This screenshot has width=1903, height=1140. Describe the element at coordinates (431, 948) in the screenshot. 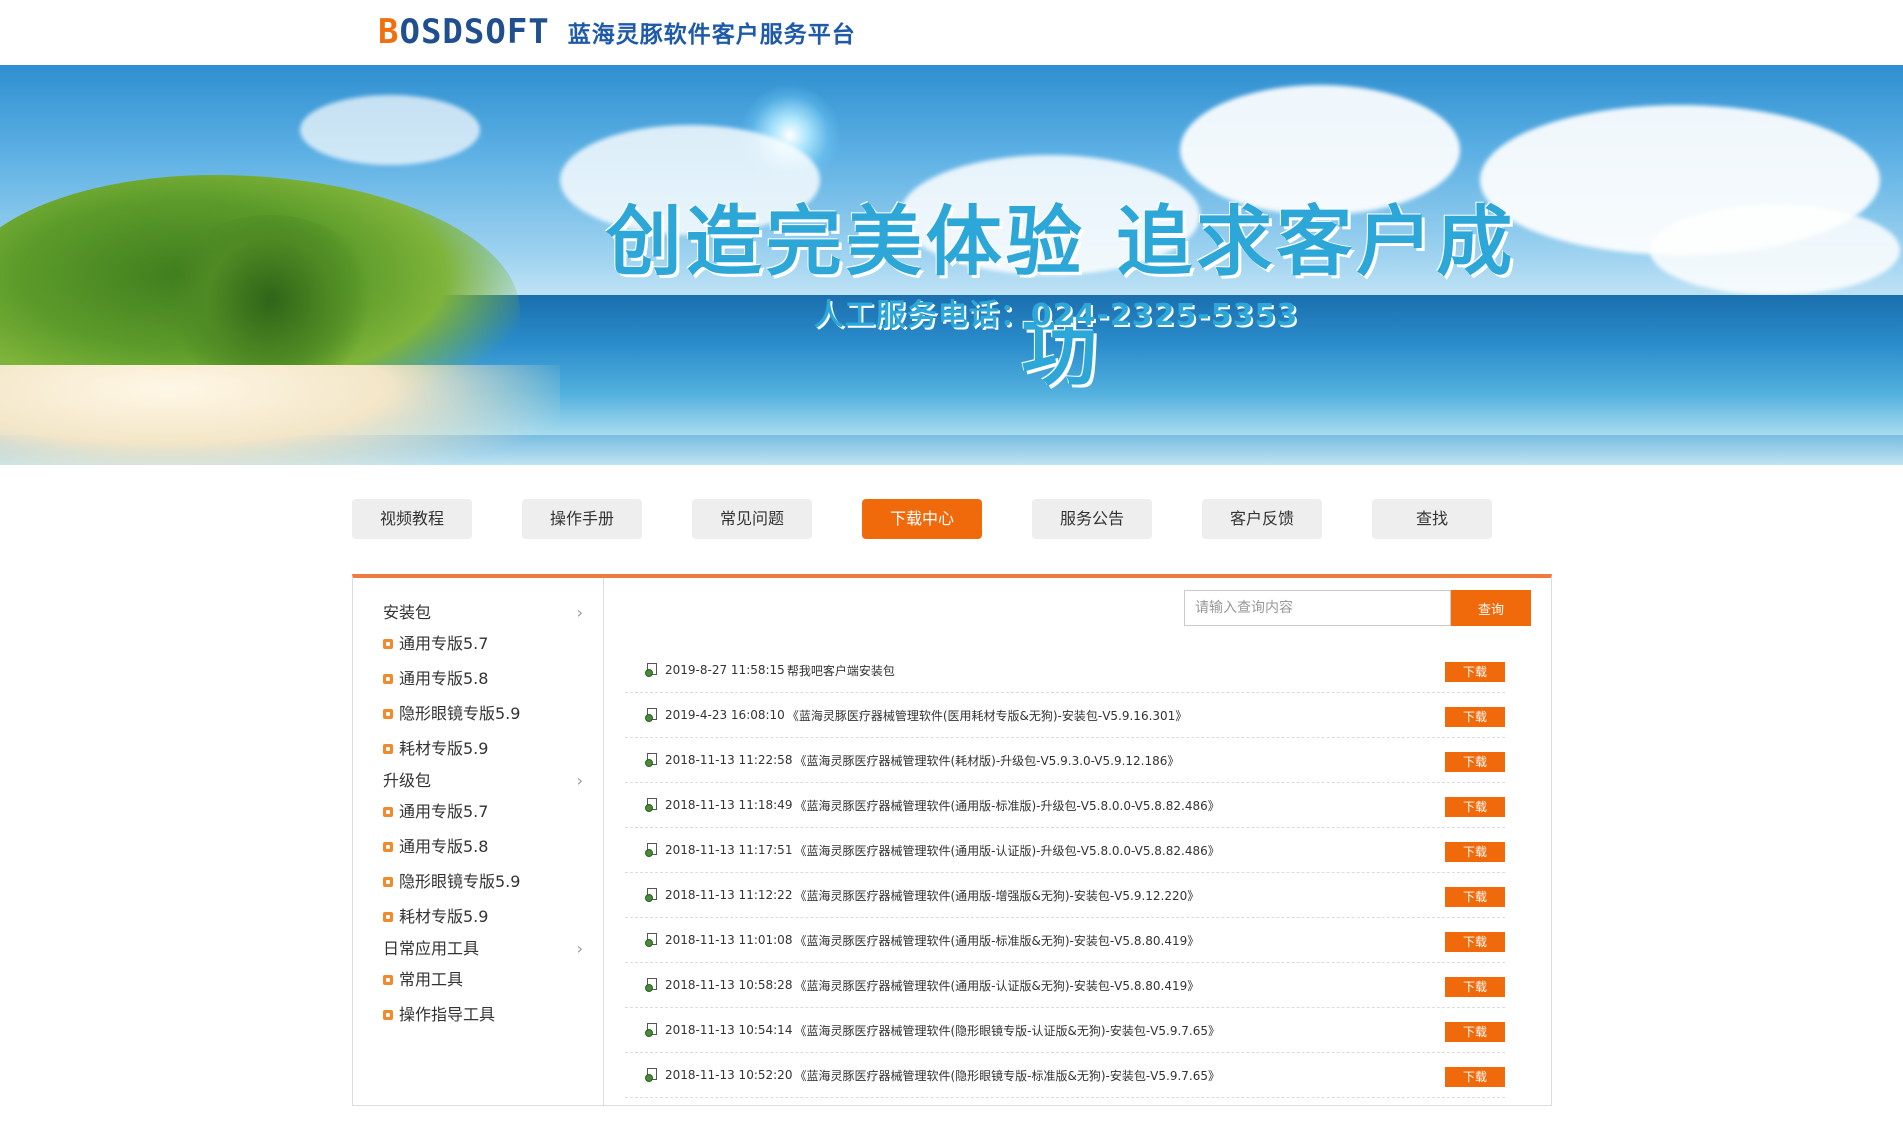

I see `category-label: 日常应用工具` at that location.